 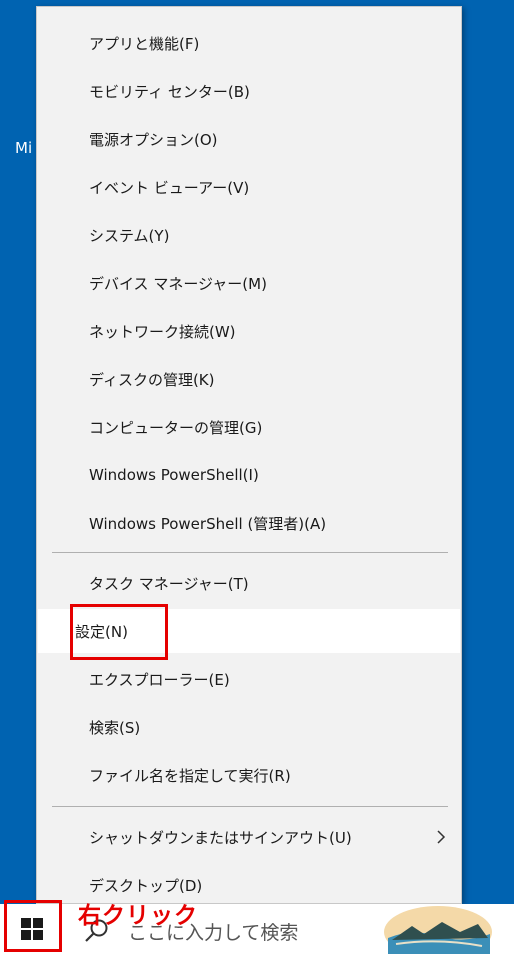 What do you see at coordinates (249, 631) in the screenshot?
I see `menu-item-settings: 設定(N)` at bounding box center [249, 631].